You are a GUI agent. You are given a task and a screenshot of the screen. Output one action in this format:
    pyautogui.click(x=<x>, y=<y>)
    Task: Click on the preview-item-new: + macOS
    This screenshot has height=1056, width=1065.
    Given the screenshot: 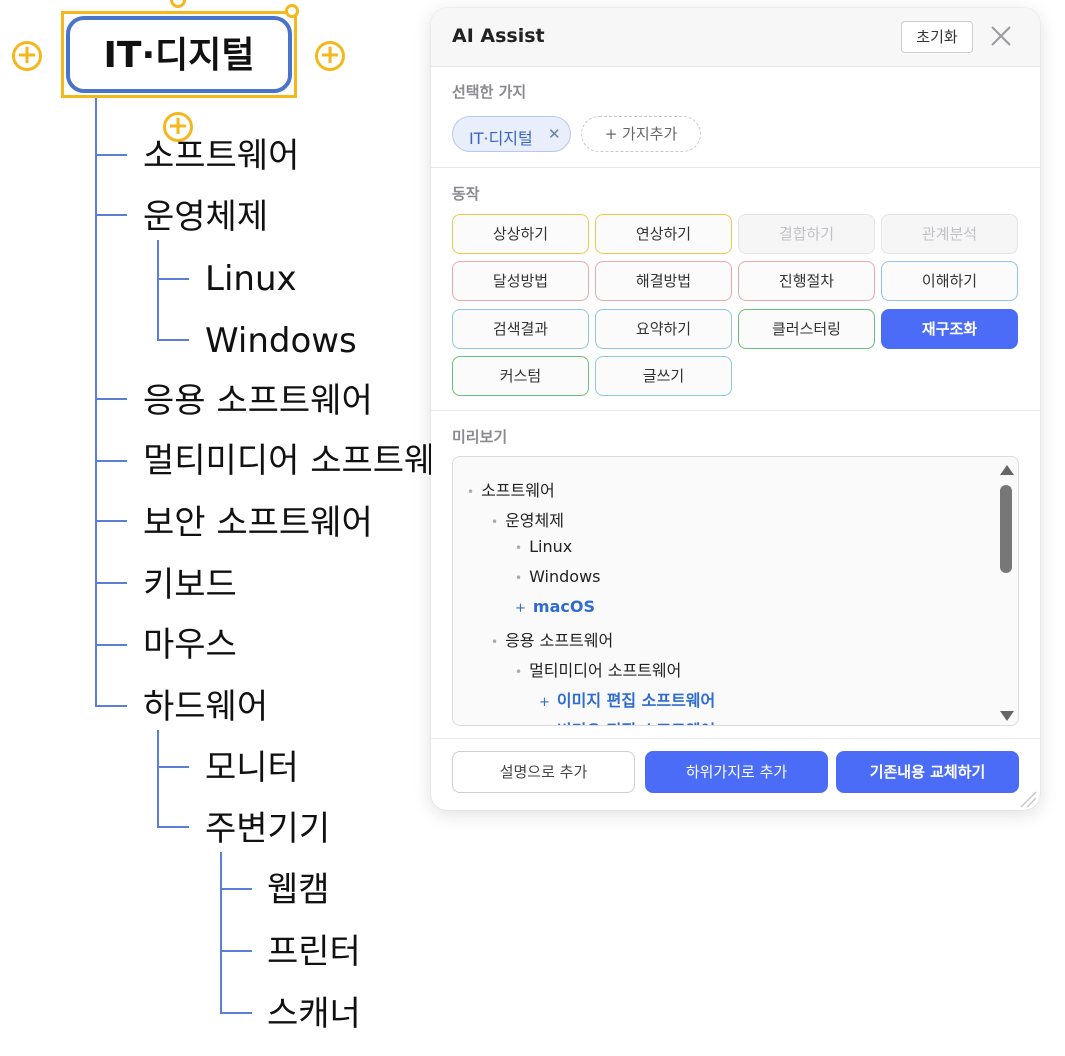 What is the action you would take?
    pyautogui.click(x=555, y=606)
    